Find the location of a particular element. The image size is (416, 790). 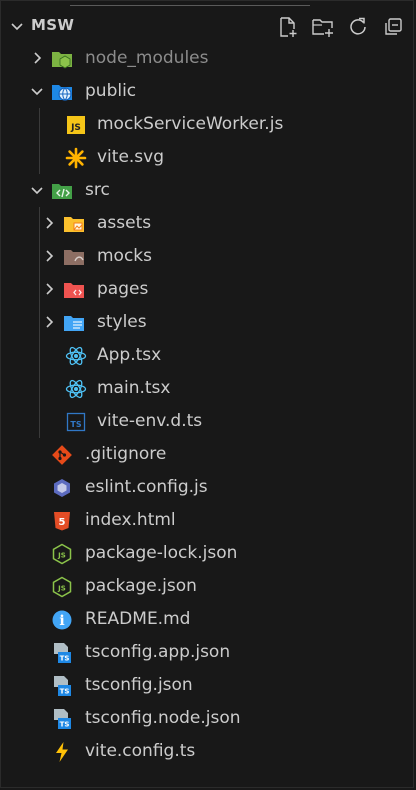

refresh-icon is located at coordinates (358, 26).